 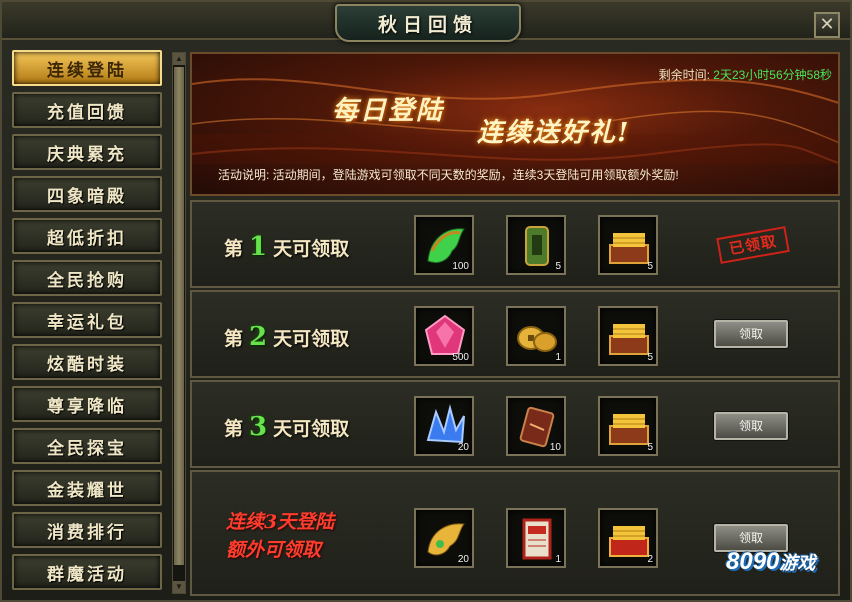 I want to click on reward-slot: 500, so click(x=444, y=336).